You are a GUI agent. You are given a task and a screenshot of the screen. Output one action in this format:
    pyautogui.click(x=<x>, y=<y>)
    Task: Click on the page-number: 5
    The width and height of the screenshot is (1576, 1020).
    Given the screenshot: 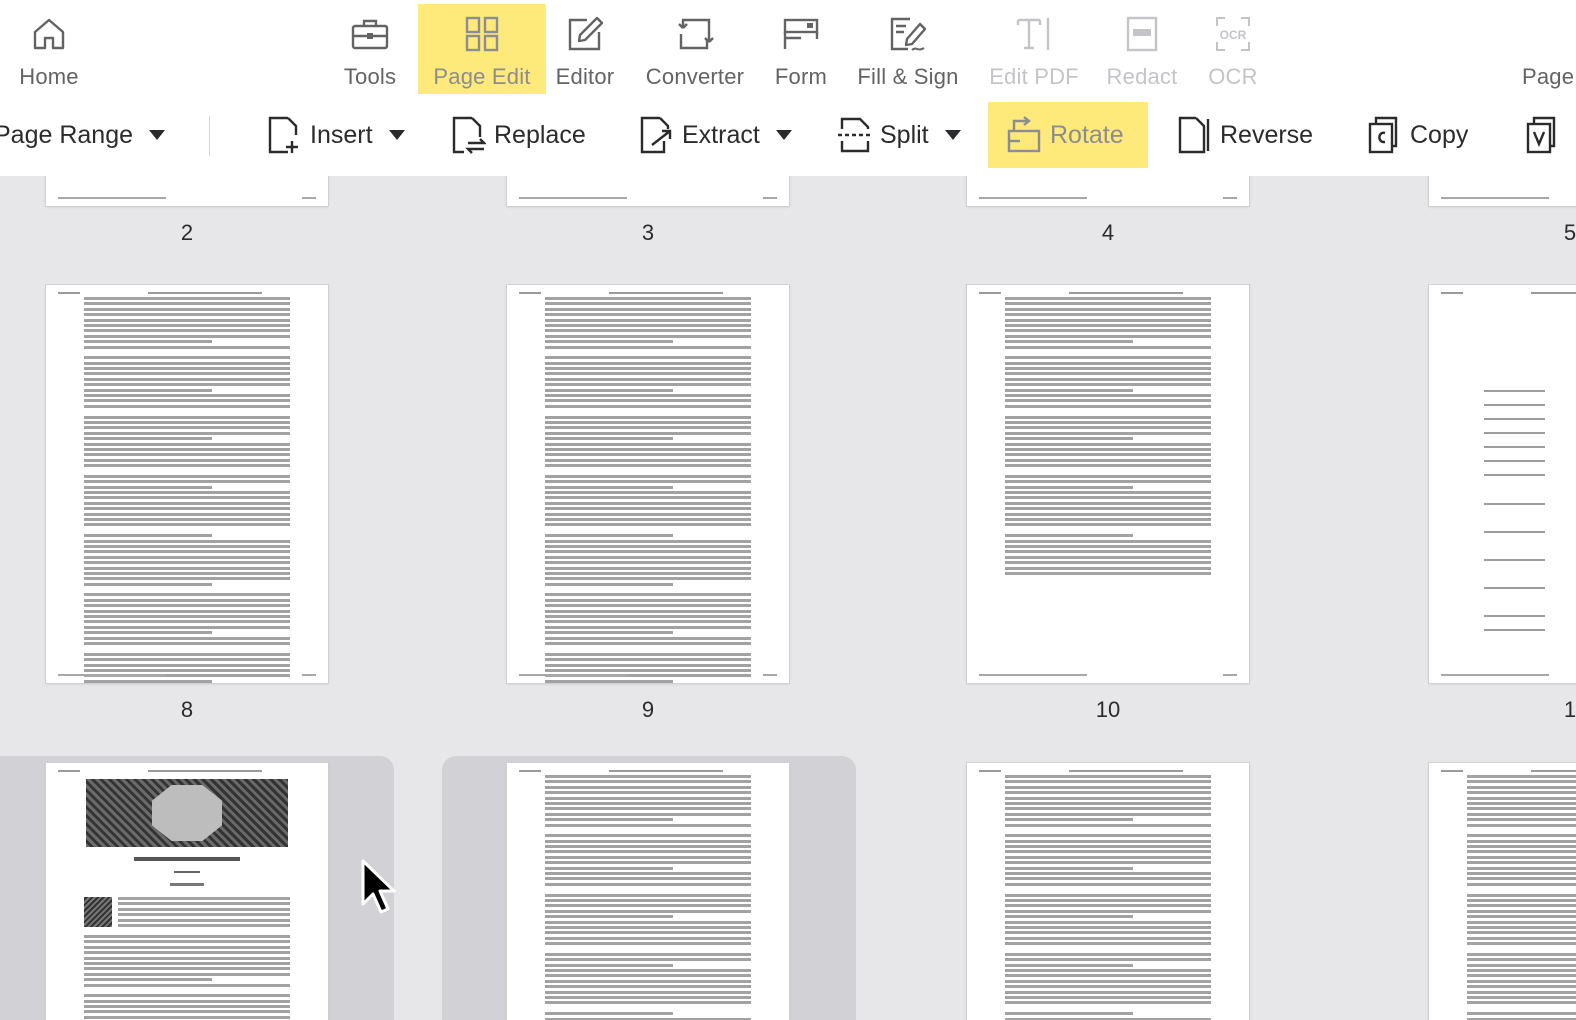 What is the action you would take?
    pyautogui.click(x=1569, y=232)
    